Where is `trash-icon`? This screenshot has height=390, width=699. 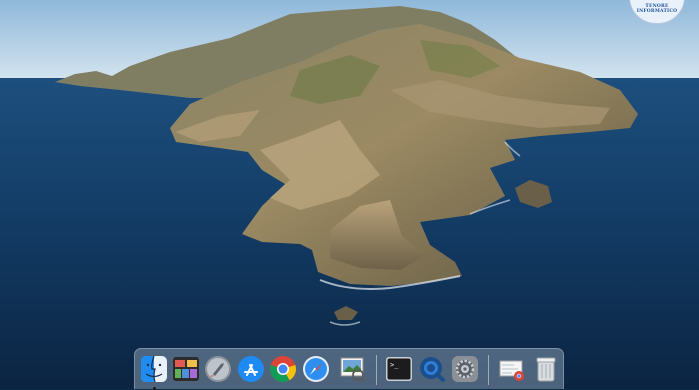
trash-icon is located at coordinates (546, 369).